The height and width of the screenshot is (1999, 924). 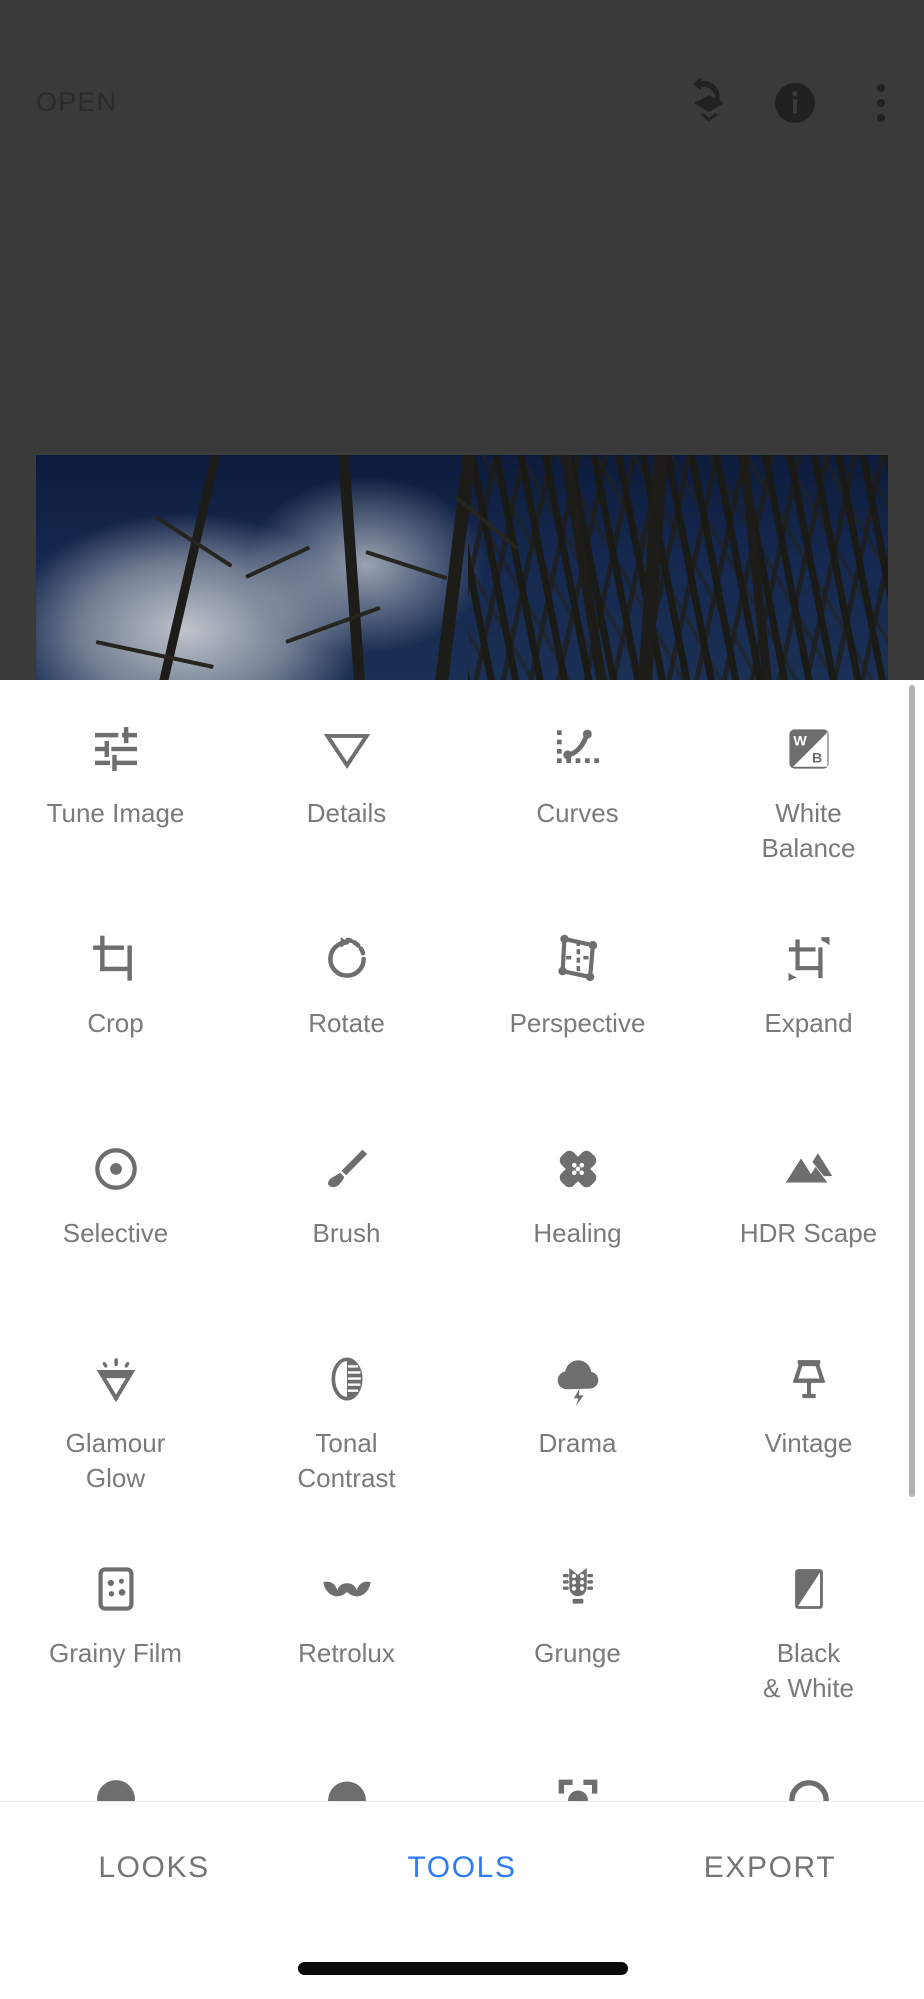 I want to click on tool-drama: Drama, so click(x=577, y=1415).